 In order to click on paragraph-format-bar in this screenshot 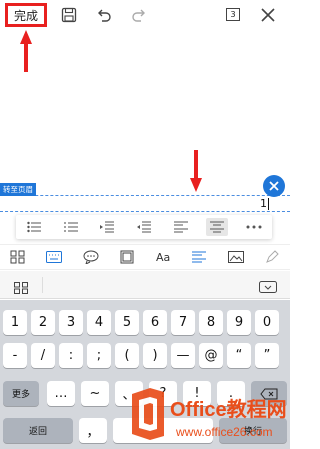, I will do `click(144, 227)`.